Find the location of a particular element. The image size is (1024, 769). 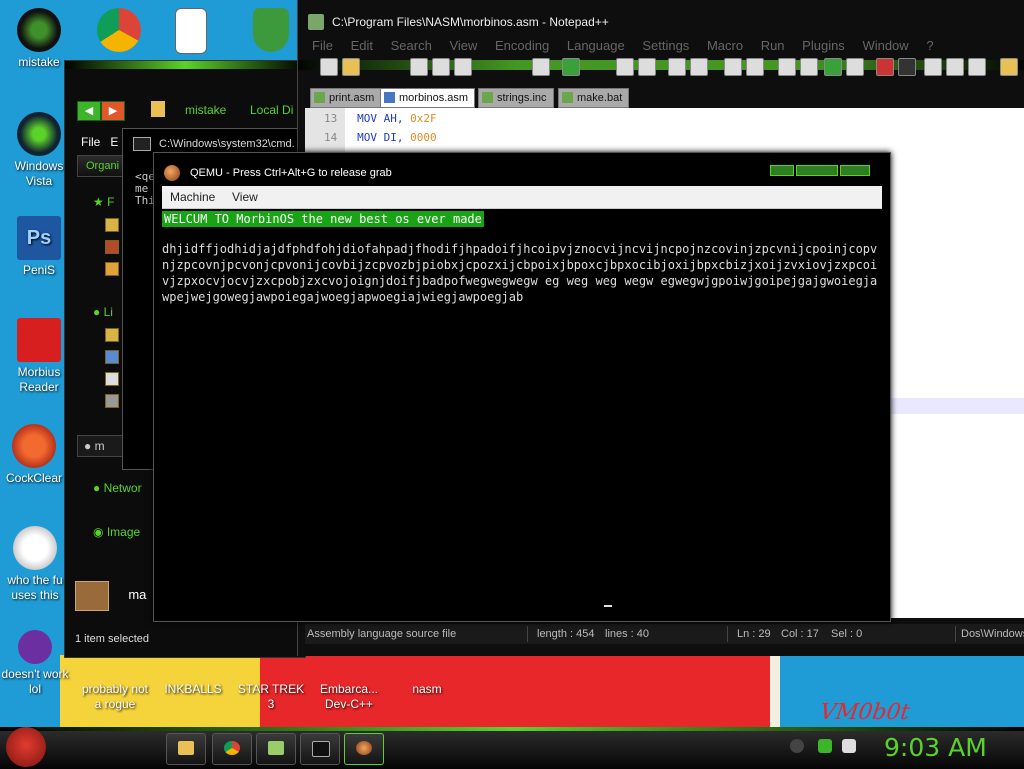

menu-search: Search is located at coordinates (411, 45).